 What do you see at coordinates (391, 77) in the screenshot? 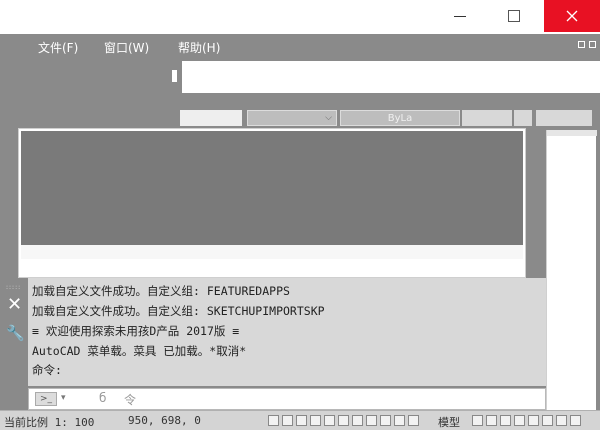
I see `ribbon-panel` at bounding box center [391, 77].